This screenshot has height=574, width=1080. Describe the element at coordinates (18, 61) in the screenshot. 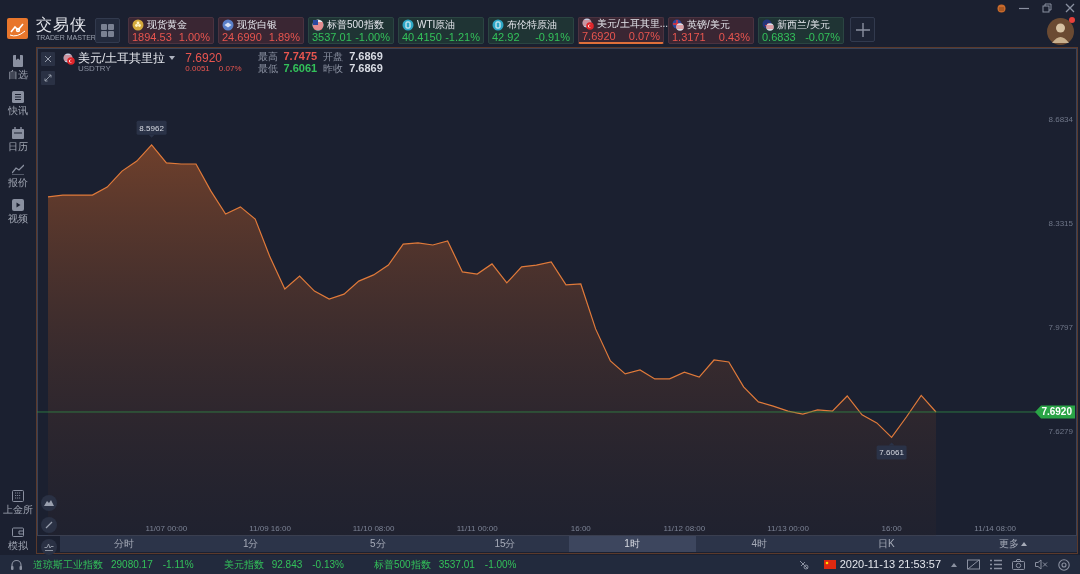

I see `bookmark-icon` at that location.